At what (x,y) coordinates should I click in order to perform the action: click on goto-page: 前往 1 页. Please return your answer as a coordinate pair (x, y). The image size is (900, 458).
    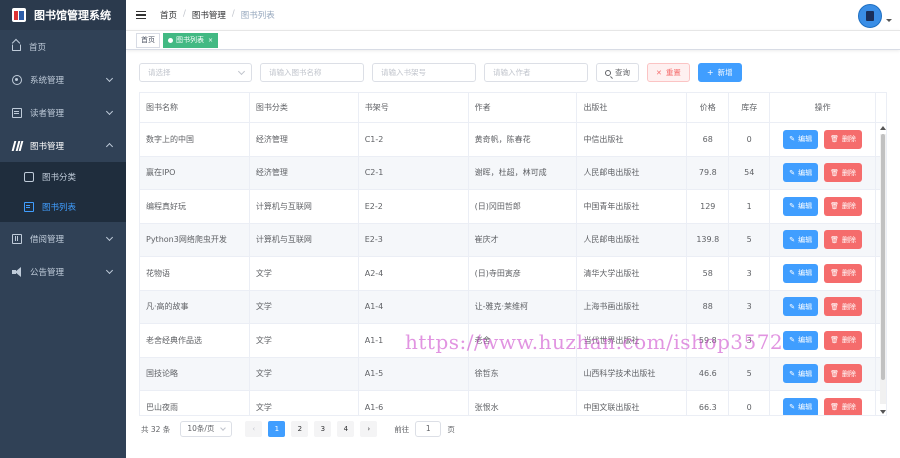
    Looking at the image, I should click on (424, 429).